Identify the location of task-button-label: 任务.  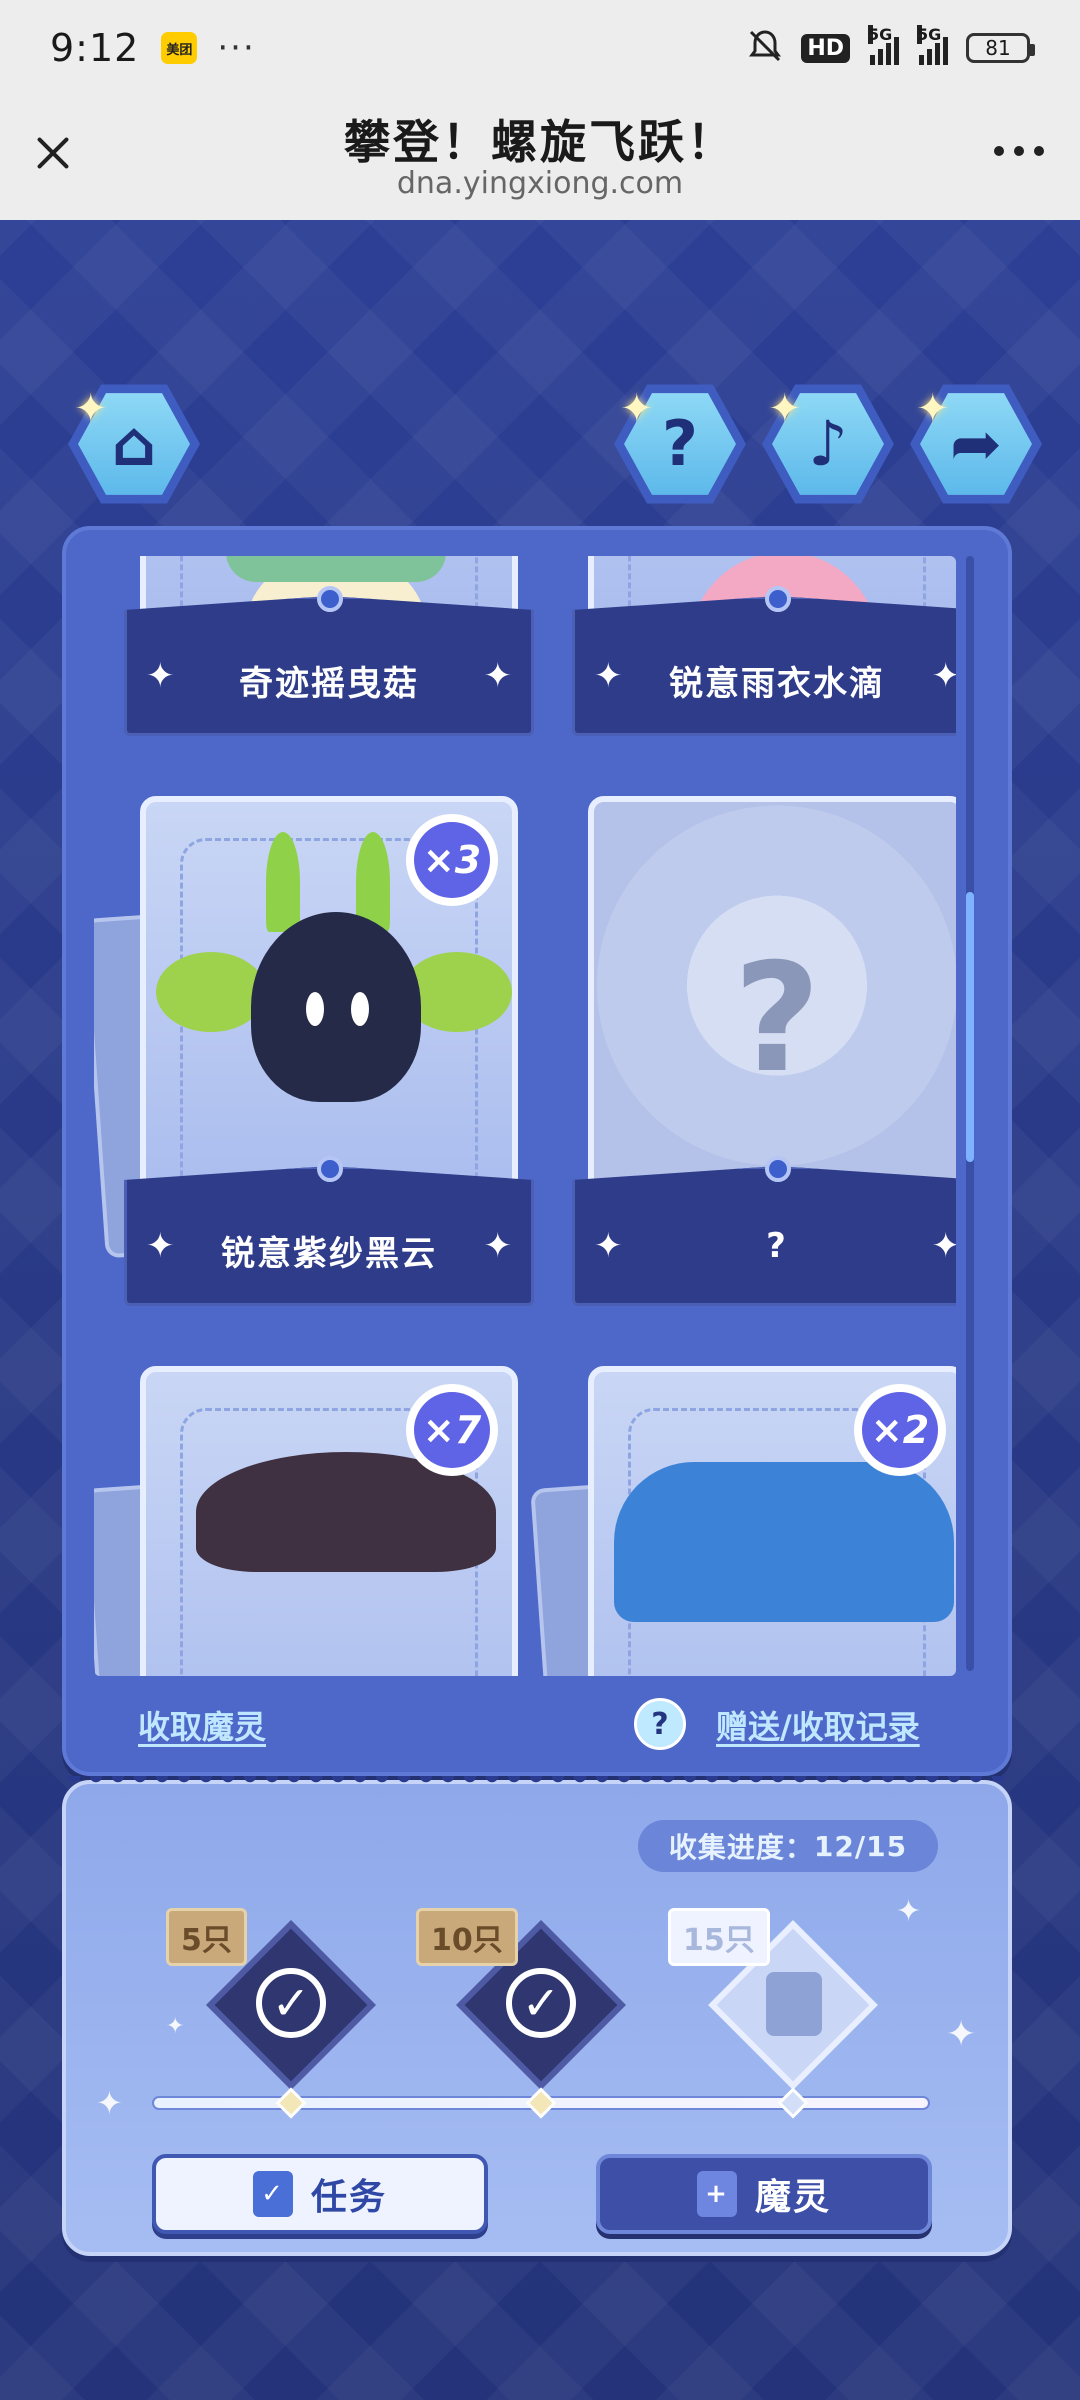
(348, 2197).